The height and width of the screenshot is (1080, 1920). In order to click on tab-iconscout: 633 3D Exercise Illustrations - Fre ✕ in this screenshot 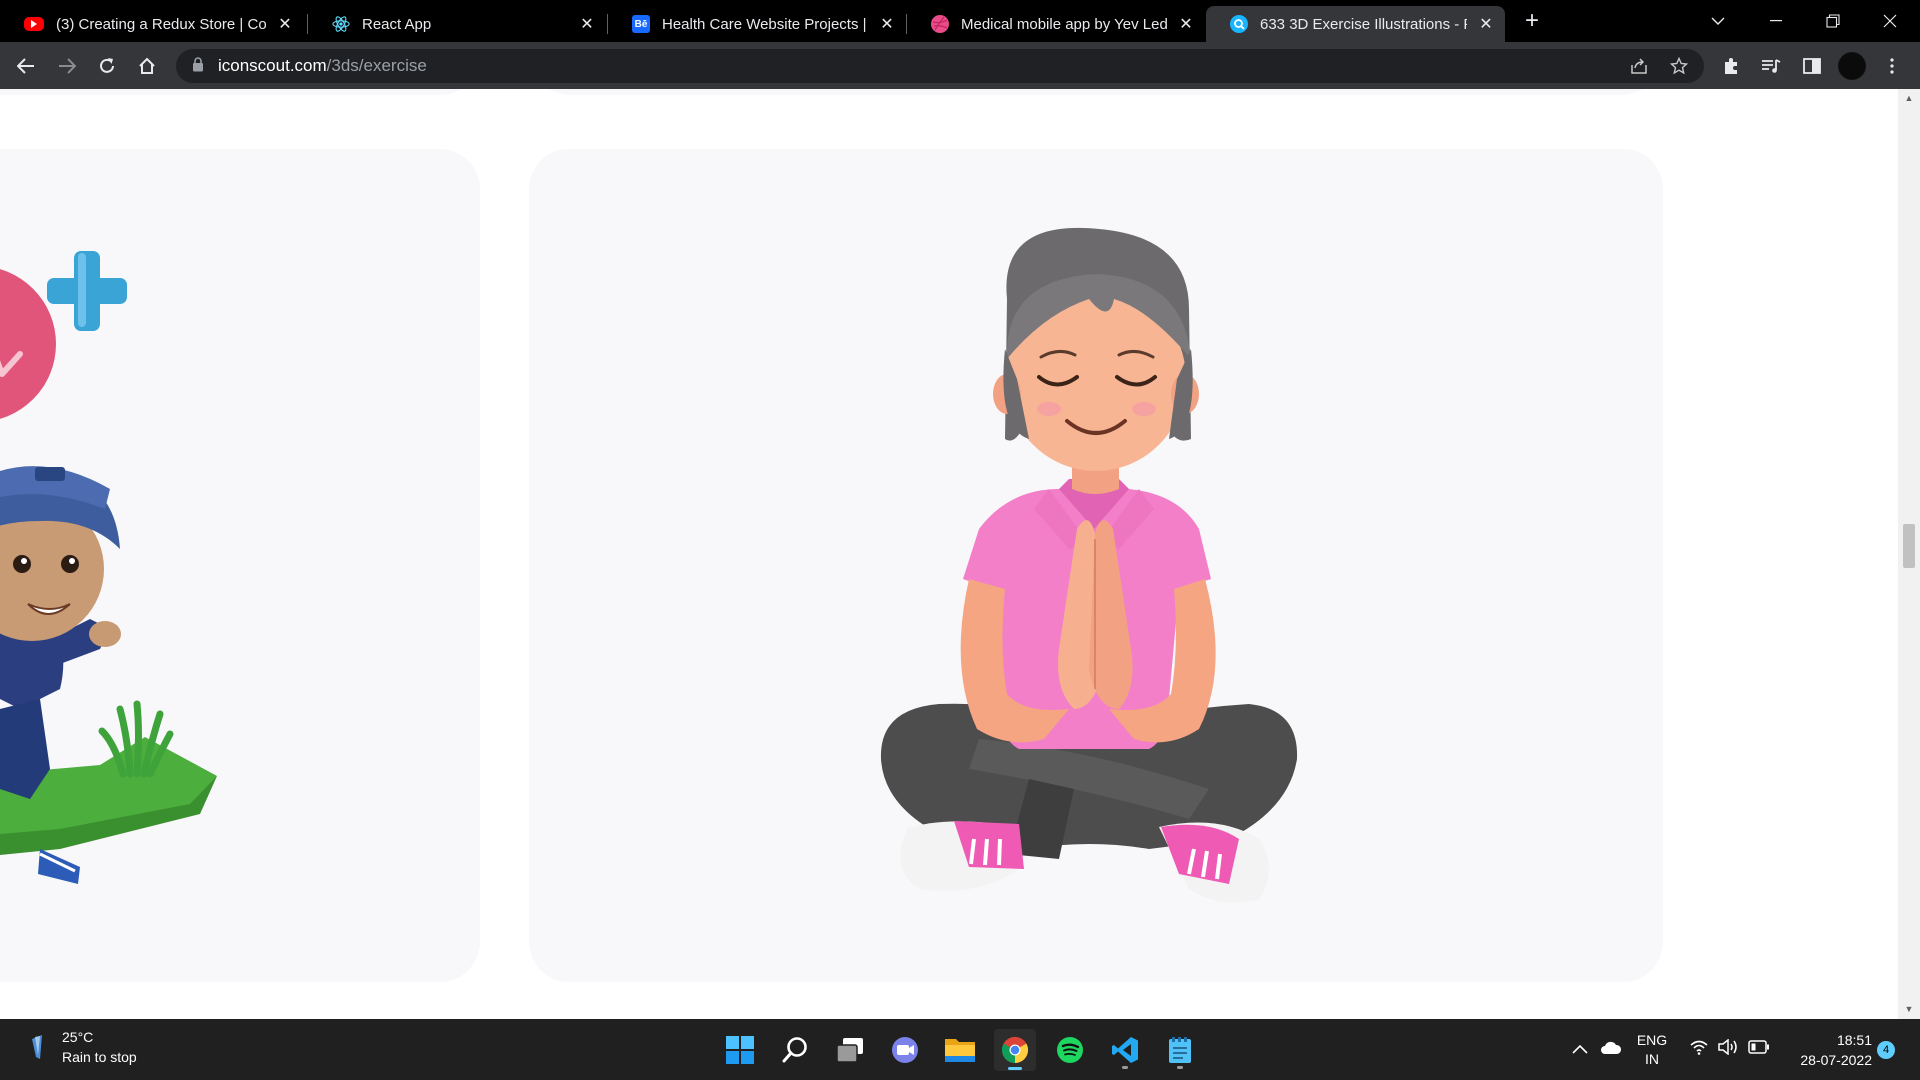, I will do `click(1355, 24)`.